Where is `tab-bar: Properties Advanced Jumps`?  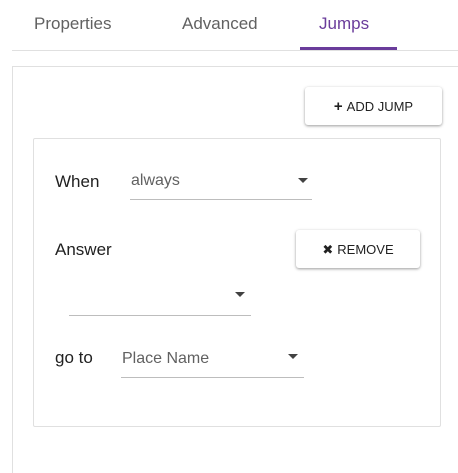
tab-bar: Properties Advanced Jumps is located at coordinates (235, 25).